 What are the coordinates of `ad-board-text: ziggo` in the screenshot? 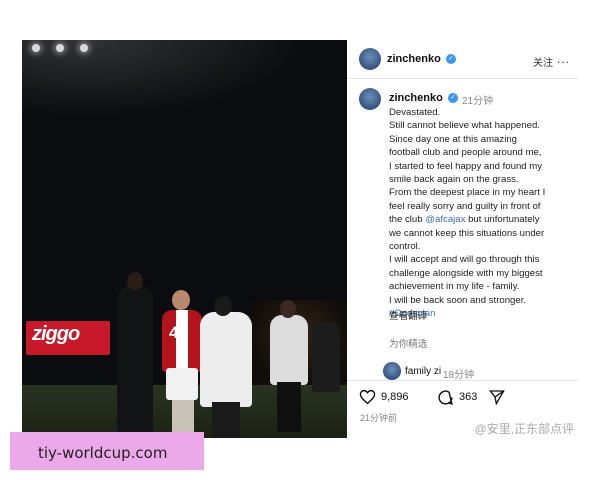 It's located at (56, 334).